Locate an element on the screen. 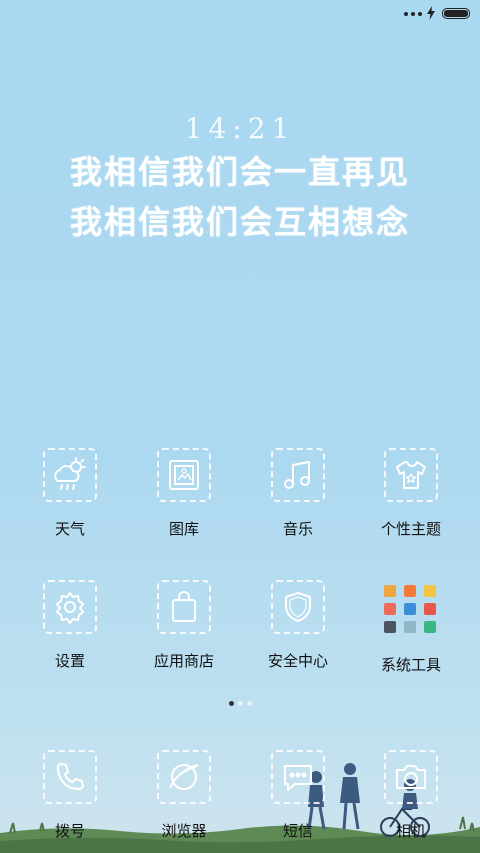 This screenshot has height=853, width=480. shield-icon is located at coordinates (298, 607).